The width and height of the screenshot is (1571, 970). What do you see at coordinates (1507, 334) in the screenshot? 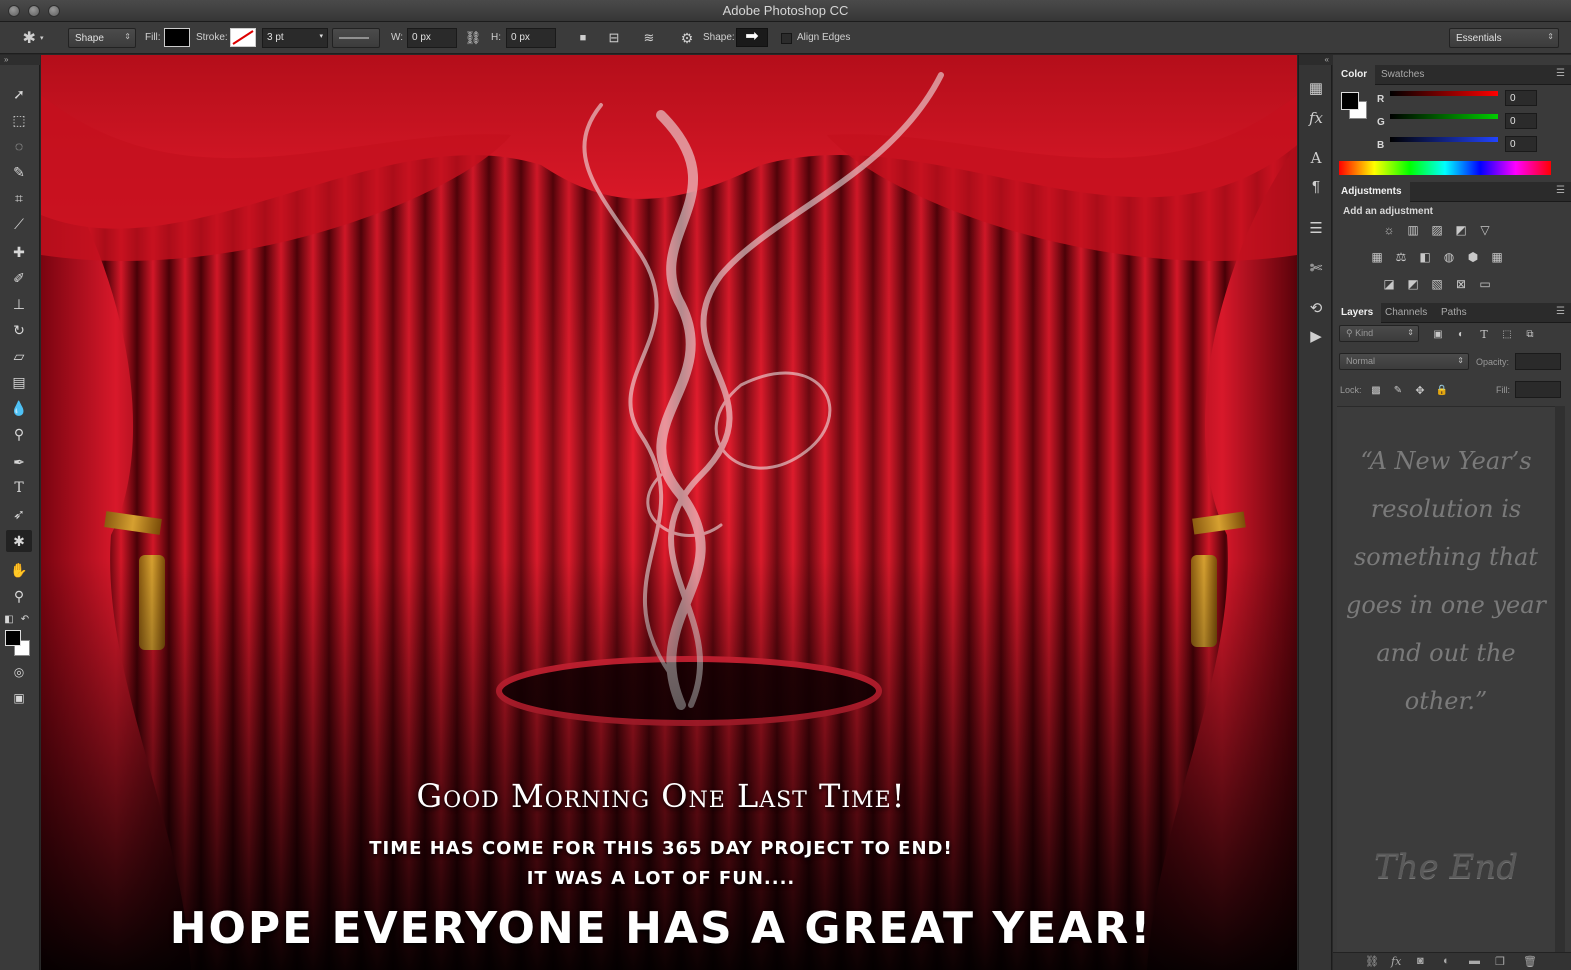
I see `filter-shape-icon: ⬚` at bounding box center [1507, 334].